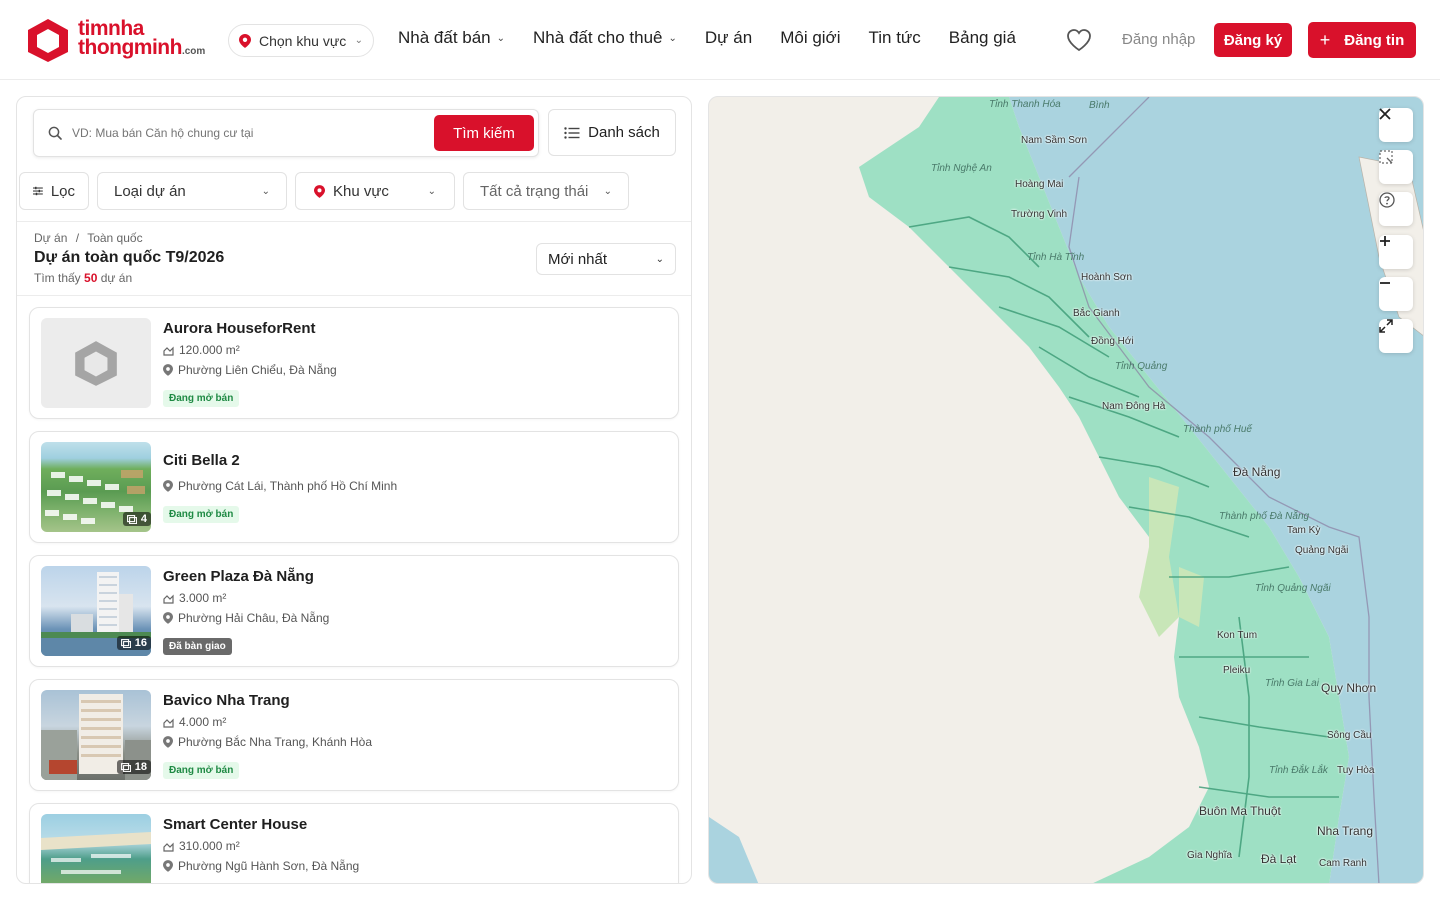  What do you see at coordinates (96, 853) in the screenshot?
I see `aerial-coast-image` at bounding box center [96, 853].